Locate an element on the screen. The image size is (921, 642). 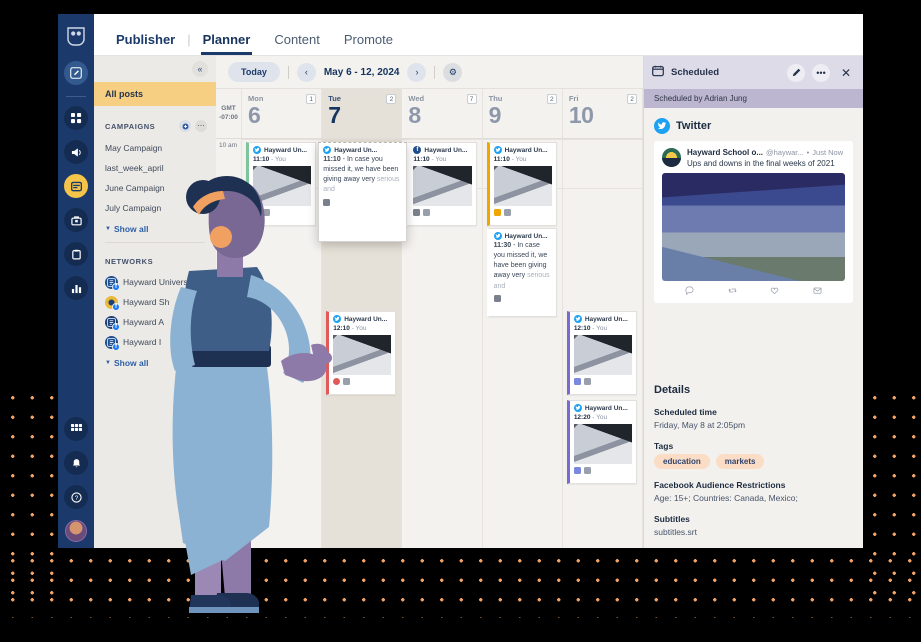
sidebar-item-amplify is located at coordinates (76, 152).